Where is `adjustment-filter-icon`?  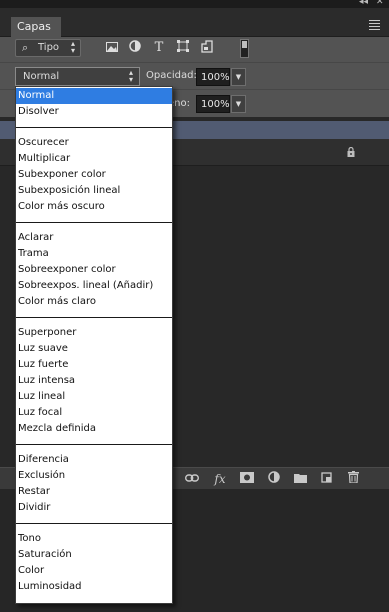 adjustment-filter-icon is located at coordinates (135, 48).